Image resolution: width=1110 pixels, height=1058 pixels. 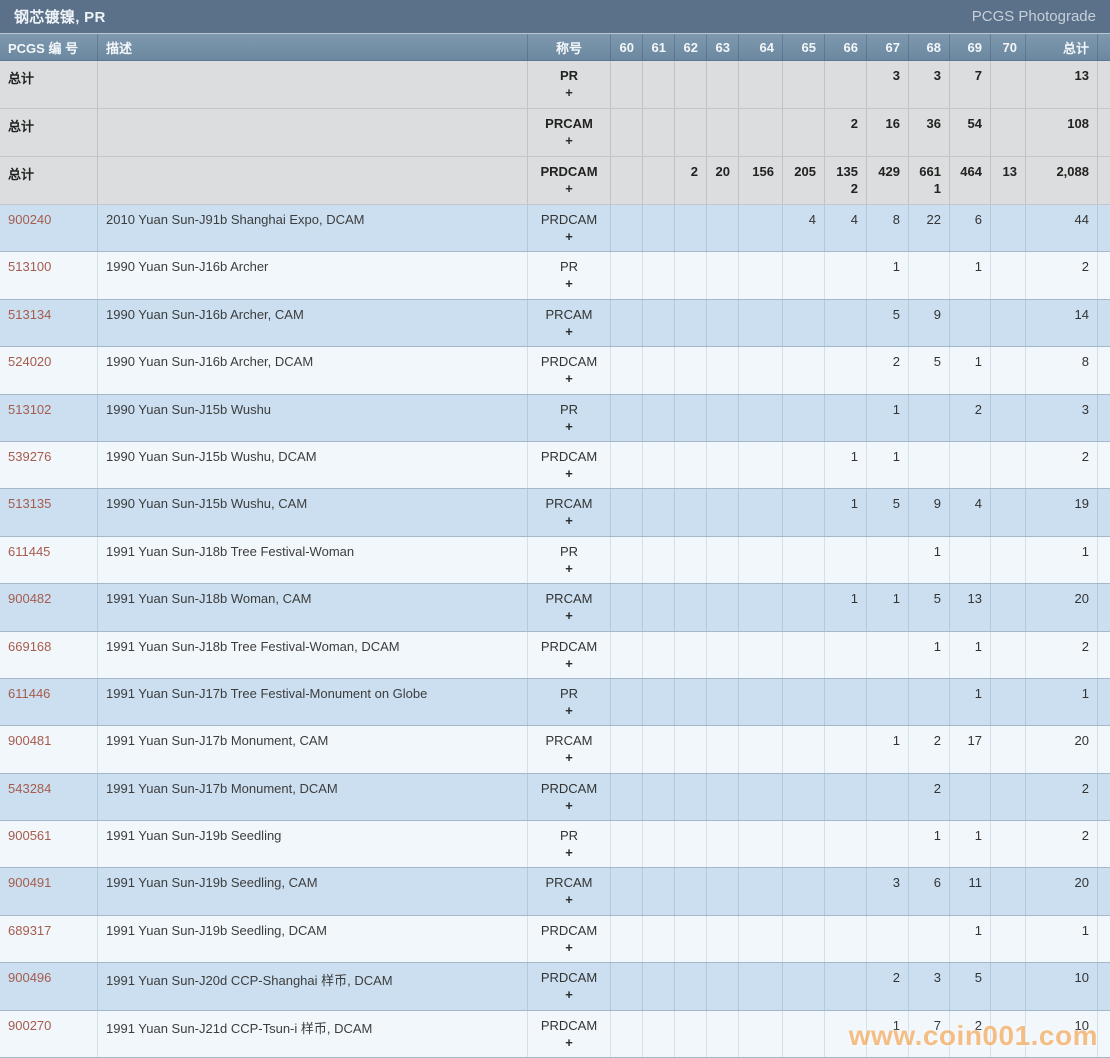 What do you see at coordinates (887, 275) in the screenshot?
I see `grade-67-count: 1` at bounding box center [887, 275].